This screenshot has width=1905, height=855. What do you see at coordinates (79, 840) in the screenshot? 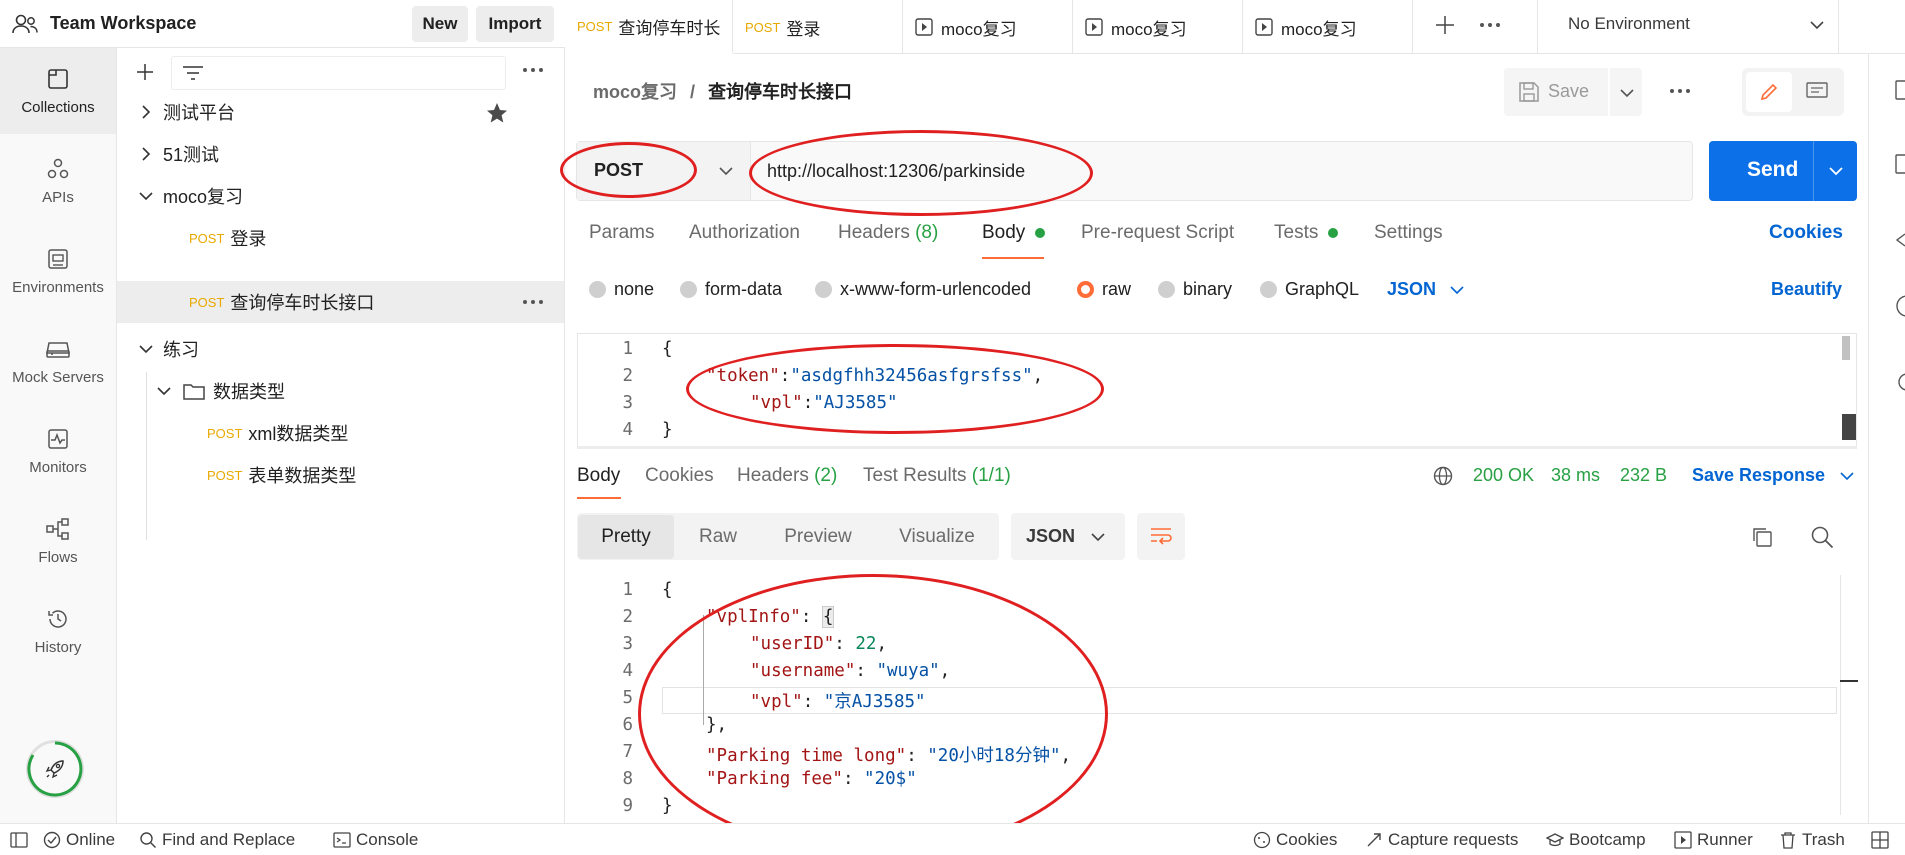
I see `online-status: Online` at bounding box center [79, 840].